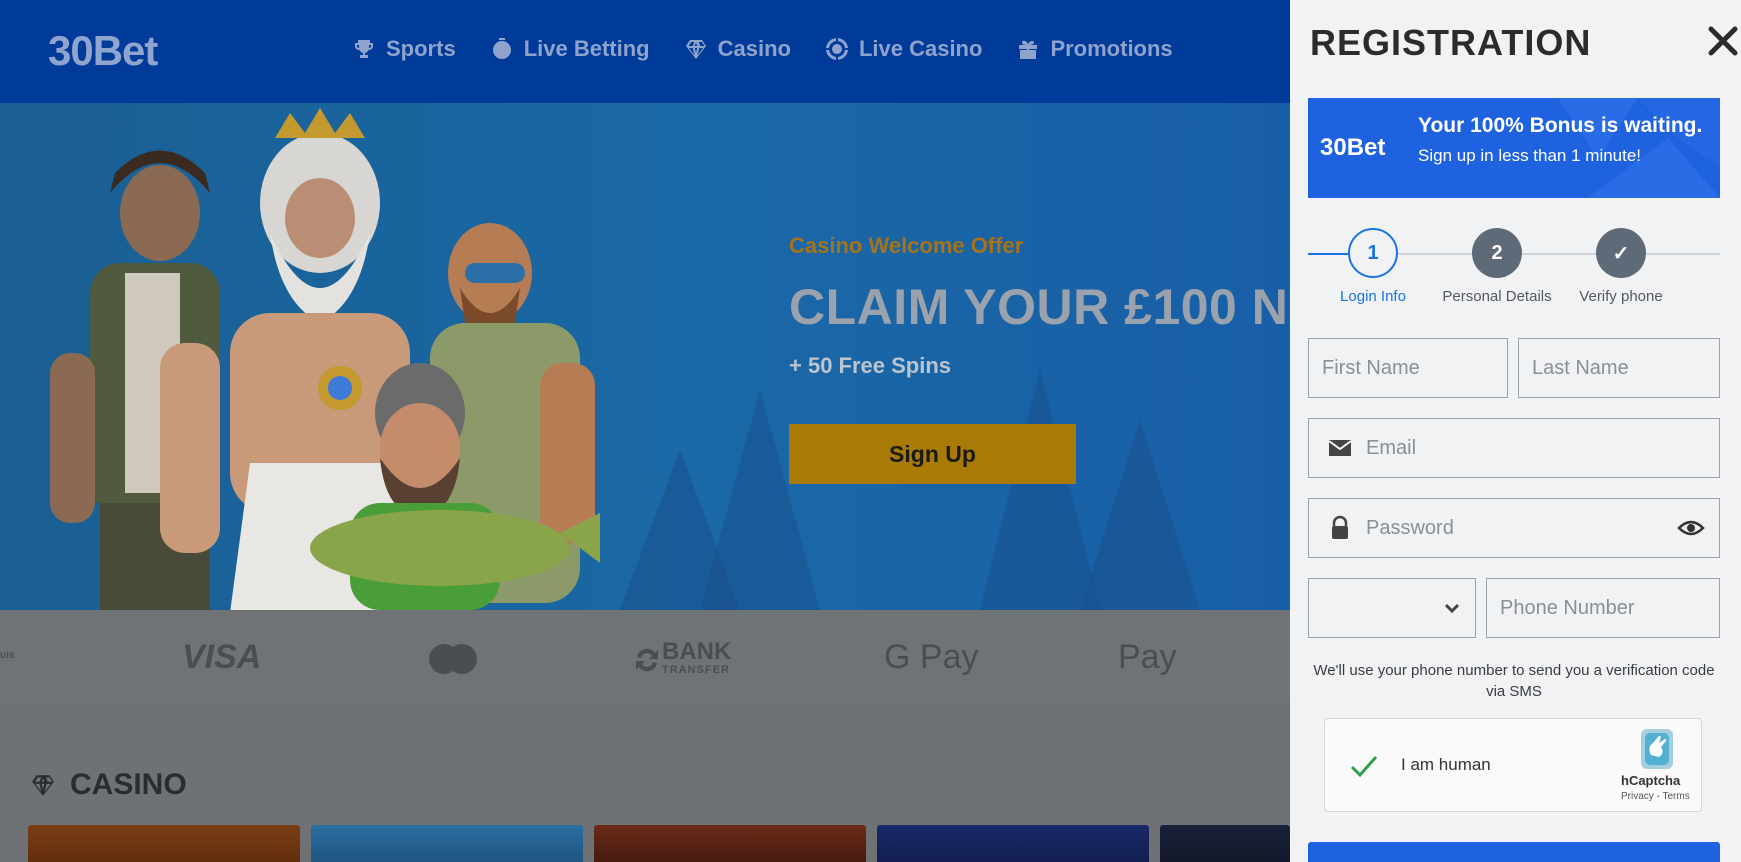 The width and height of the screenshot is (1741, 862). I want to click on last-name-field, so click(1619, 368).